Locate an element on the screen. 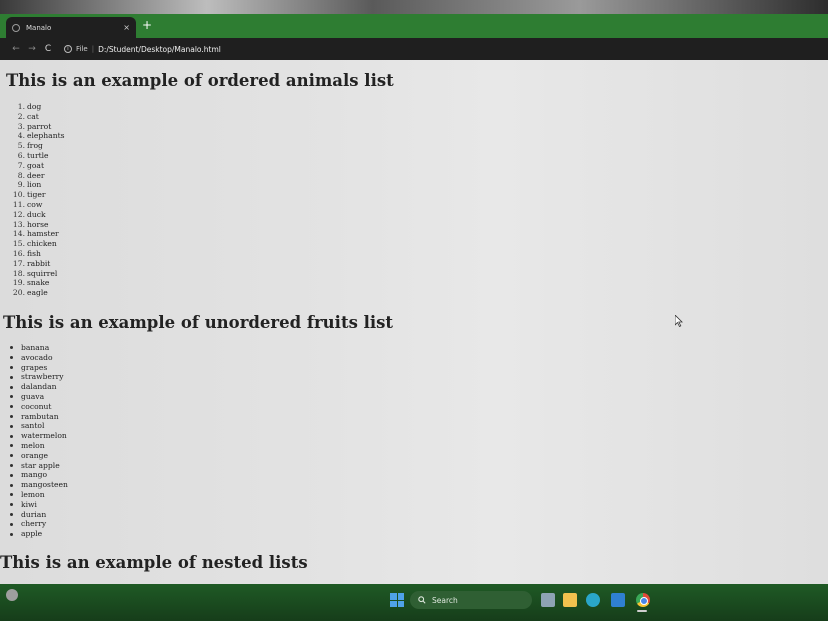 This screenshot has width=828, height=621. fruit-name: guava is located at coordinates (33, 396).